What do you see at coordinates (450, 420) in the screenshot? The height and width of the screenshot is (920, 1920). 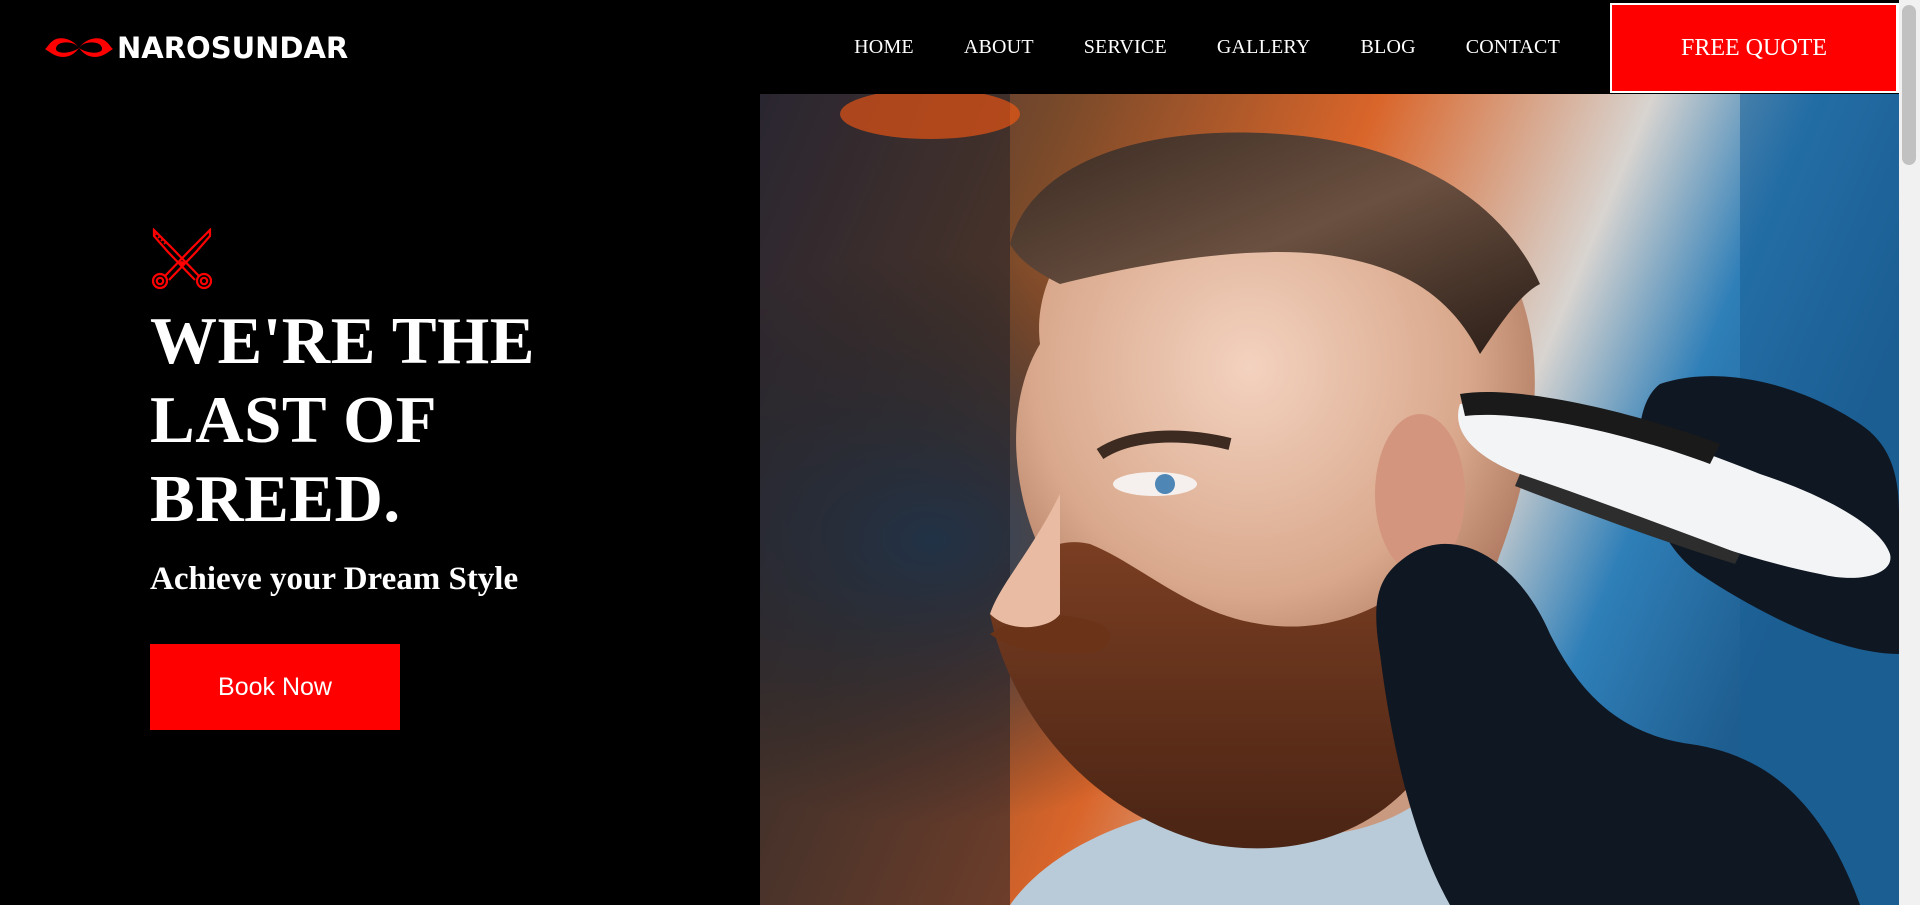 I see `hero-headline: WE'RE THE LAST OF BREED.` at bounding box center [450, 420].